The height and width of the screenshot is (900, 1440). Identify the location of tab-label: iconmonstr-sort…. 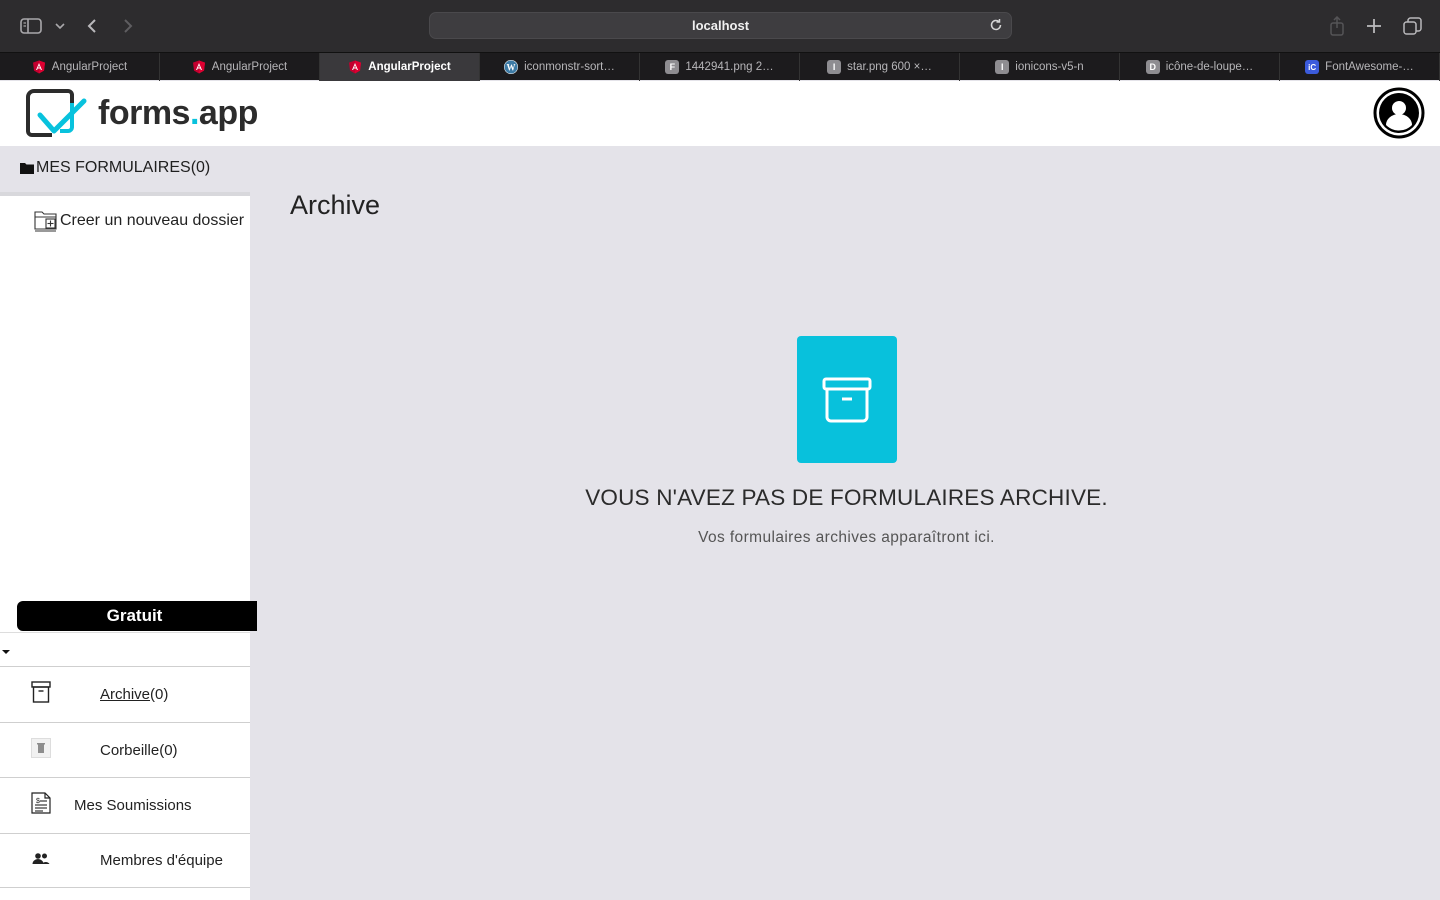
(569, 67).